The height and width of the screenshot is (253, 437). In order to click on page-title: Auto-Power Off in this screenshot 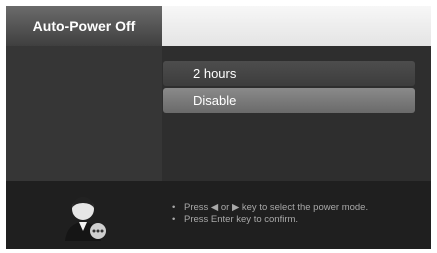, I will do `click(84, 26)`.